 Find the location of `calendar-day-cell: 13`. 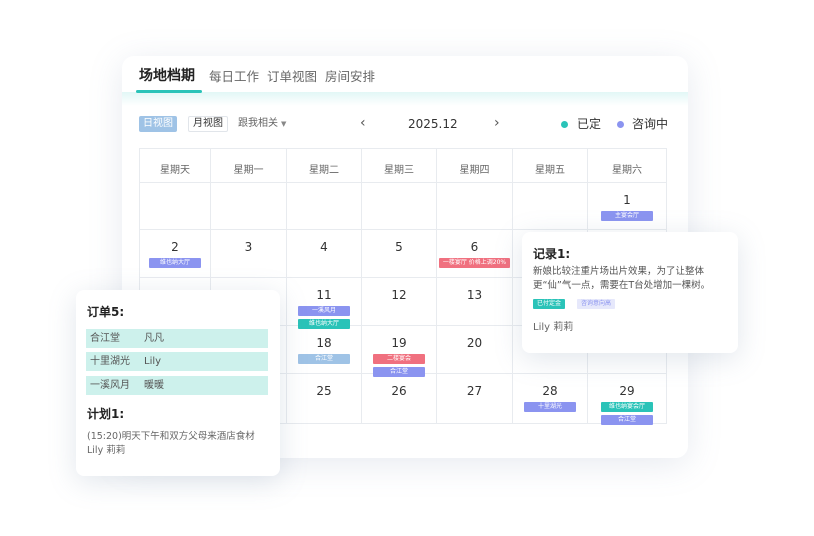

calendar-day-cell: 13 is located at coordinates (475, 301).